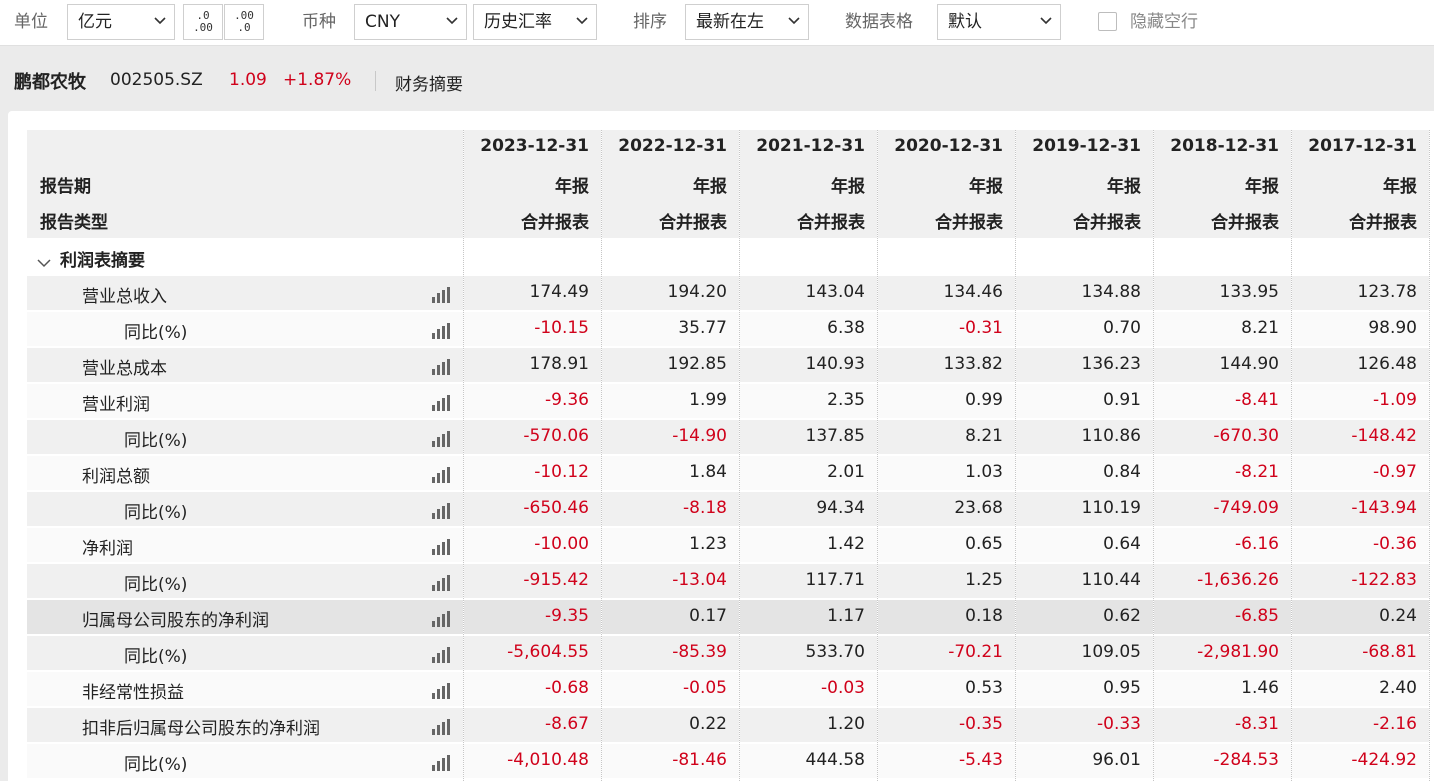 The image size is (1434, 781). Describe the element at coordinates (730, 402) in the screenshot. I see `table-row: 营业利润 -9.36 1.99 2.35 0.99 0.91 -8.41 -1.09` at that location.